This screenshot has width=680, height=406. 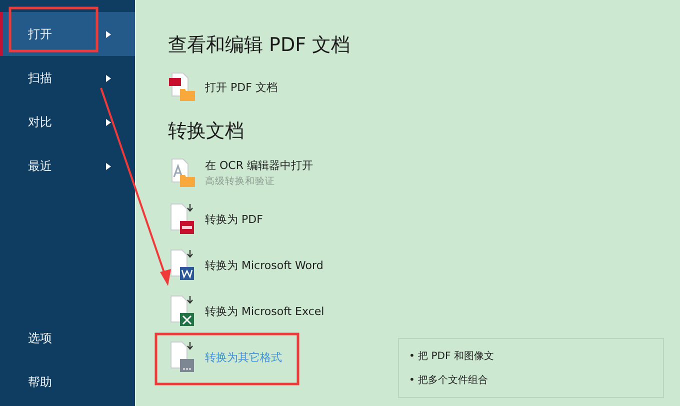 I want to click on menu-item: 打开 PDF 文档, so click(x=223, y=87).